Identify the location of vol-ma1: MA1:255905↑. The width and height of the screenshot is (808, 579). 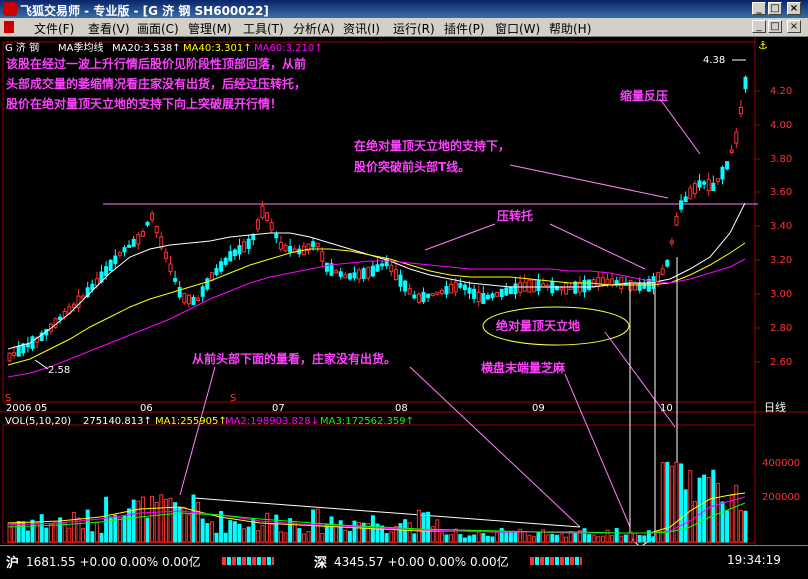
(191, 421).